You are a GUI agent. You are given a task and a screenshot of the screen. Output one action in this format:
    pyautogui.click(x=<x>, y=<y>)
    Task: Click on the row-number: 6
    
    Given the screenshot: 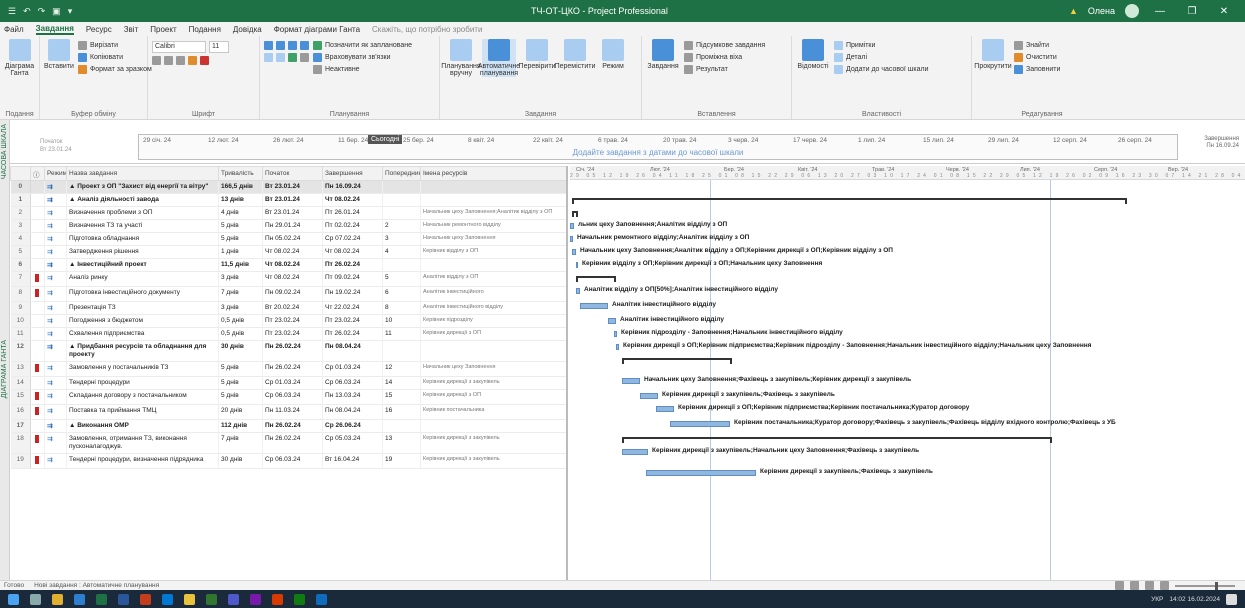 What is the action you would take?
    pyautogui.click(x=20, y=265)
    